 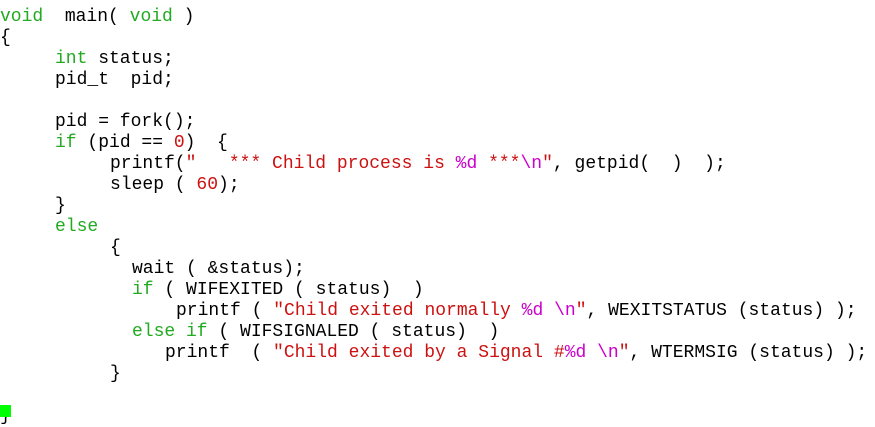 What do you see at coordinates (125, 143) in the screenshot?
I see `code-token: (pid ==` at bounding box center [125, 143].